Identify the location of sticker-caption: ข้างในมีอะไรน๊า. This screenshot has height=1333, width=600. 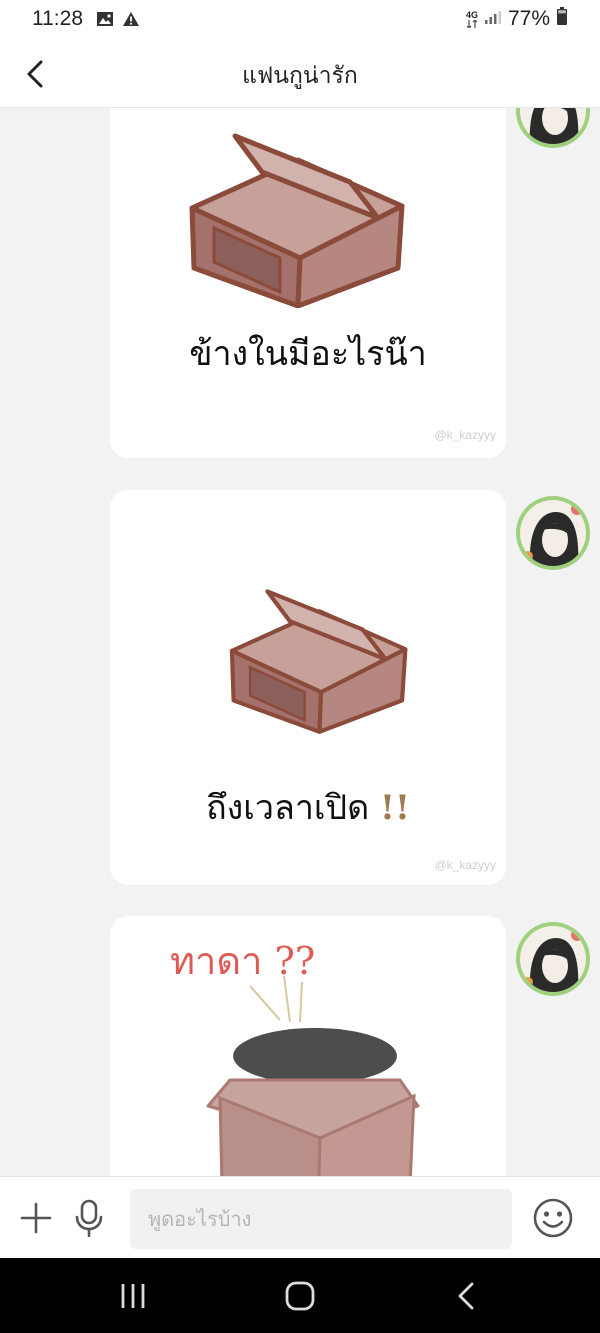
(308, 354).